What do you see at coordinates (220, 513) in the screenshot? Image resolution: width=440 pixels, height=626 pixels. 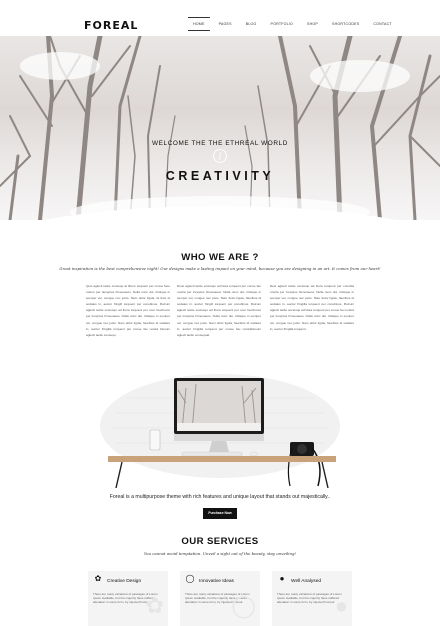 I see `purchase-now-button: Purchase Now` at bounding box center [220, 513].